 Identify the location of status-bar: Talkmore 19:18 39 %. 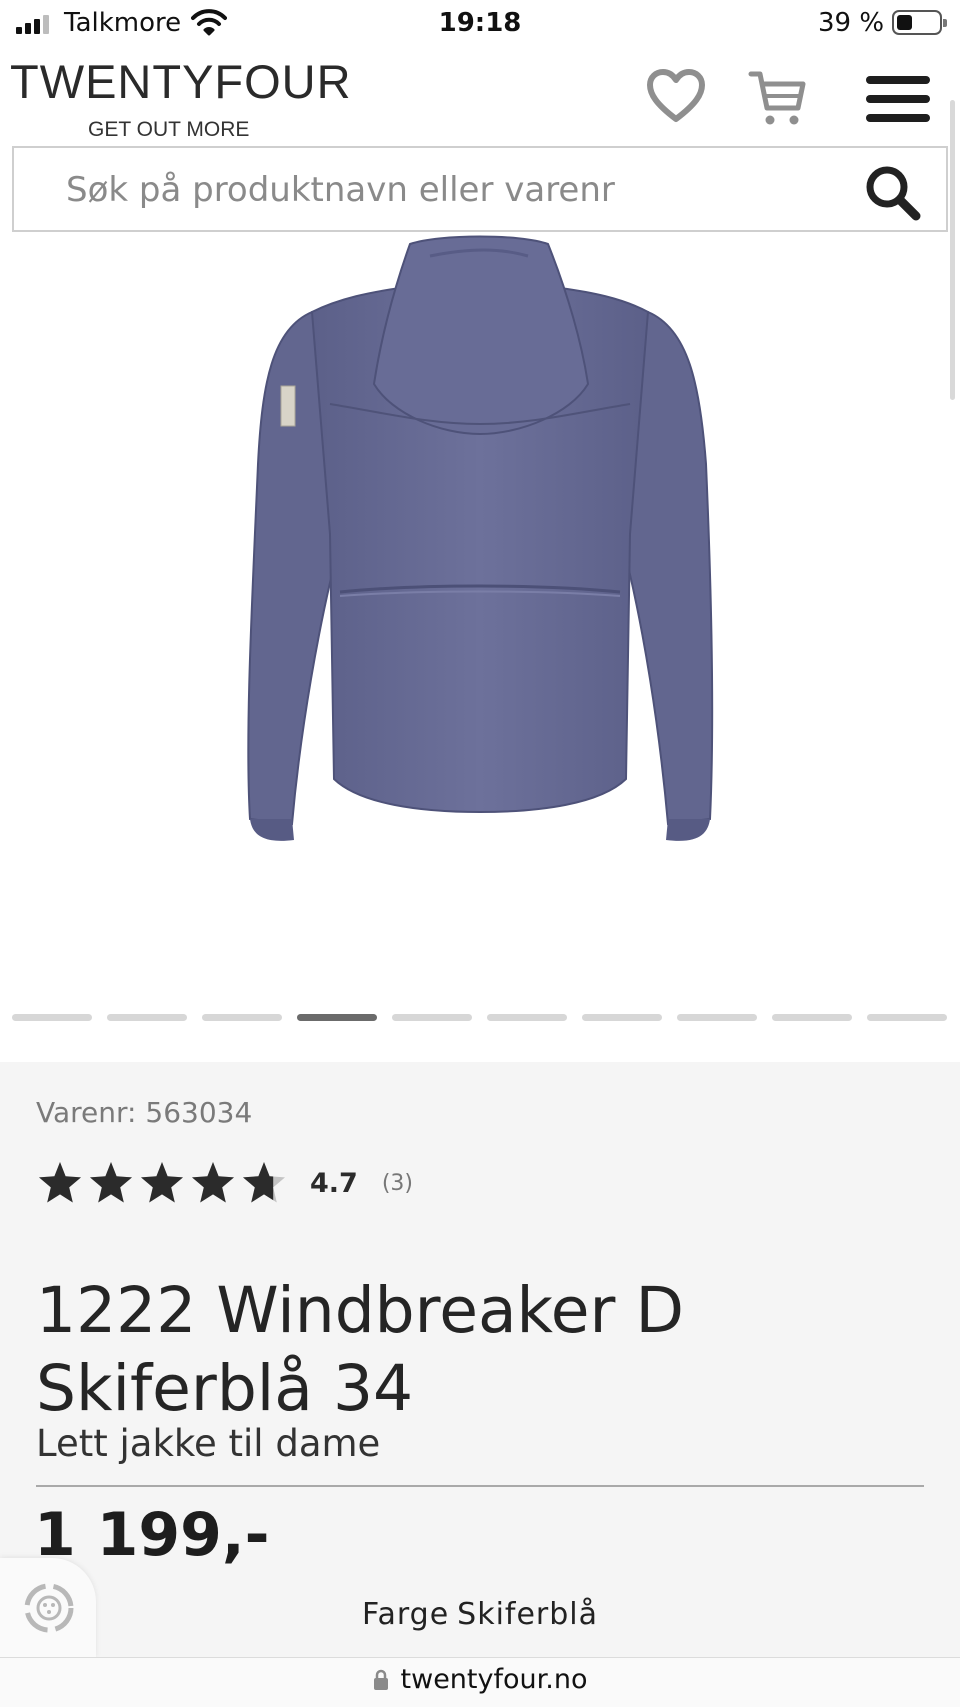
(480, 25).